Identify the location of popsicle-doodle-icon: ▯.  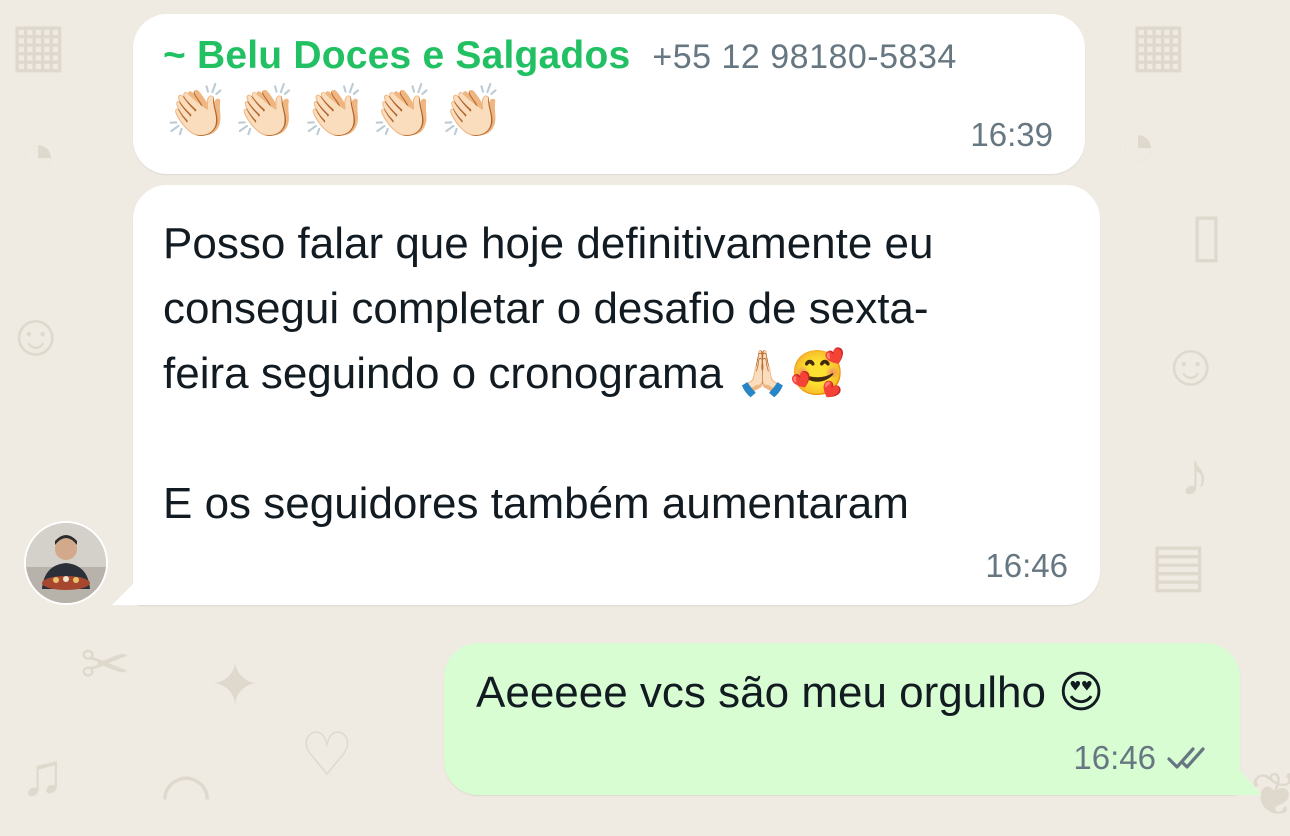
(1207, 234).